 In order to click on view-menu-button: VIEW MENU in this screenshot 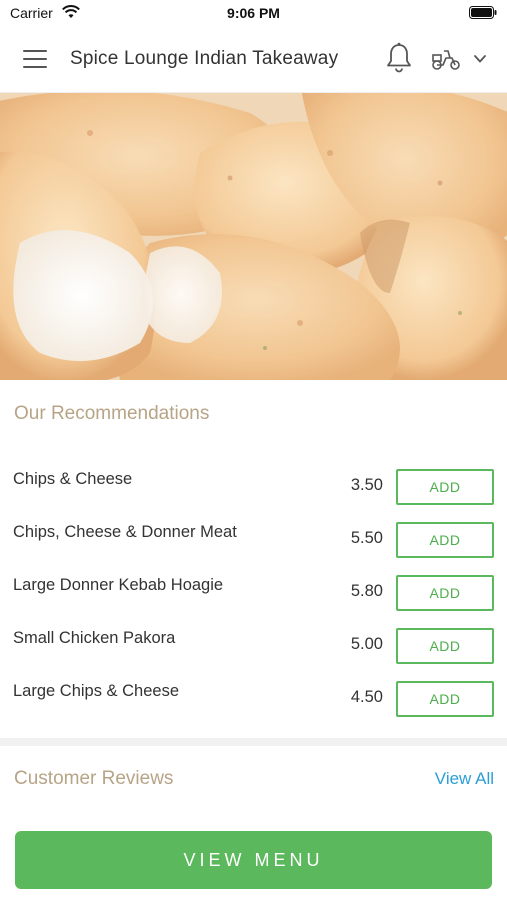, I will do `click(253, 860)`.